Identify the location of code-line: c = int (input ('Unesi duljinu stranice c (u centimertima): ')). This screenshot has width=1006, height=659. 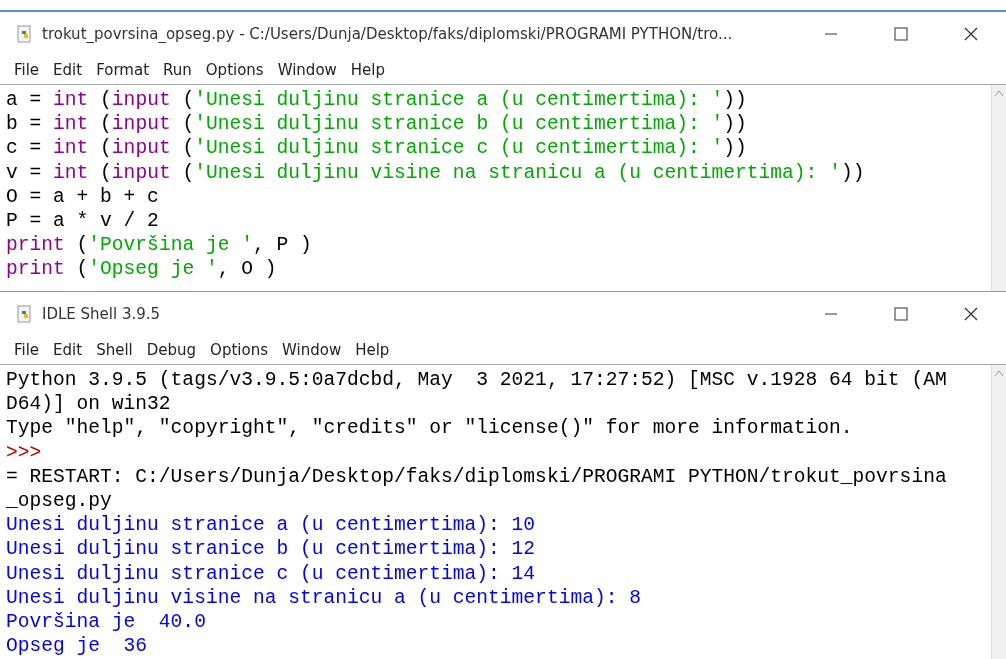
(377, 148).